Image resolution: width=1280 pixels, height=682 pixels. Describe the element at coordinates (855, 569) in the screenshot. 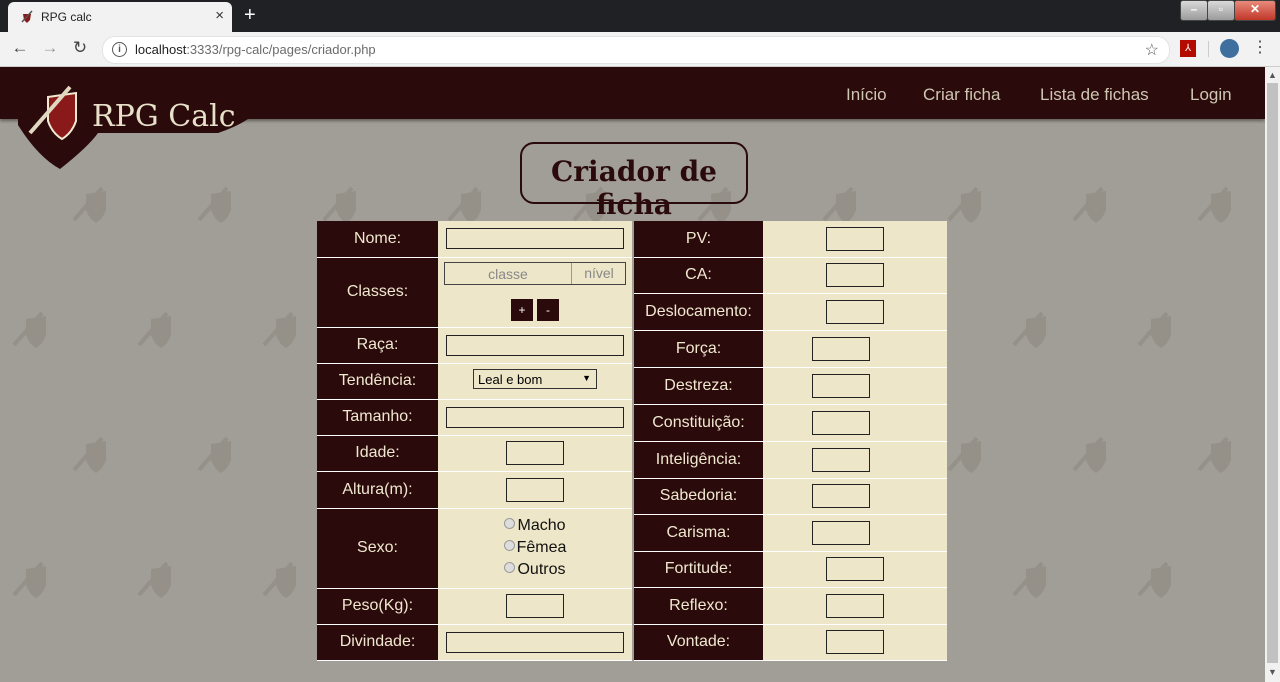

I see `fortitude-input` at that location.